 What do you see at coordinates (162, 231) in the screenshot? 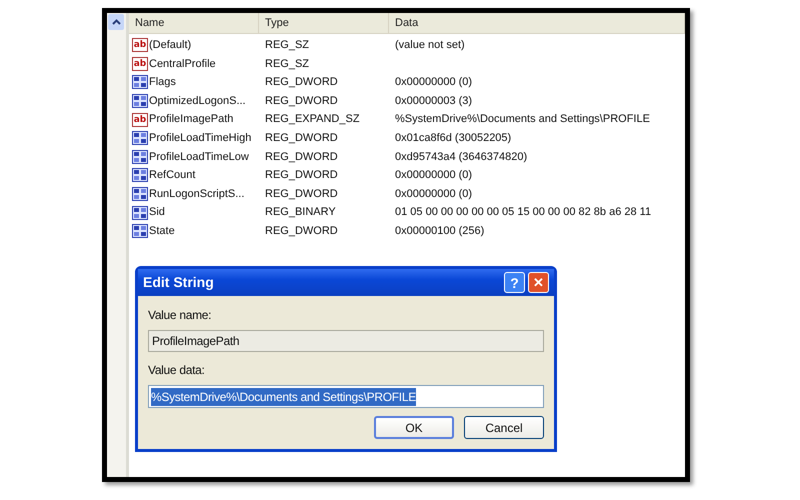
I see `value-name: State` at bounding box center [162, 231].